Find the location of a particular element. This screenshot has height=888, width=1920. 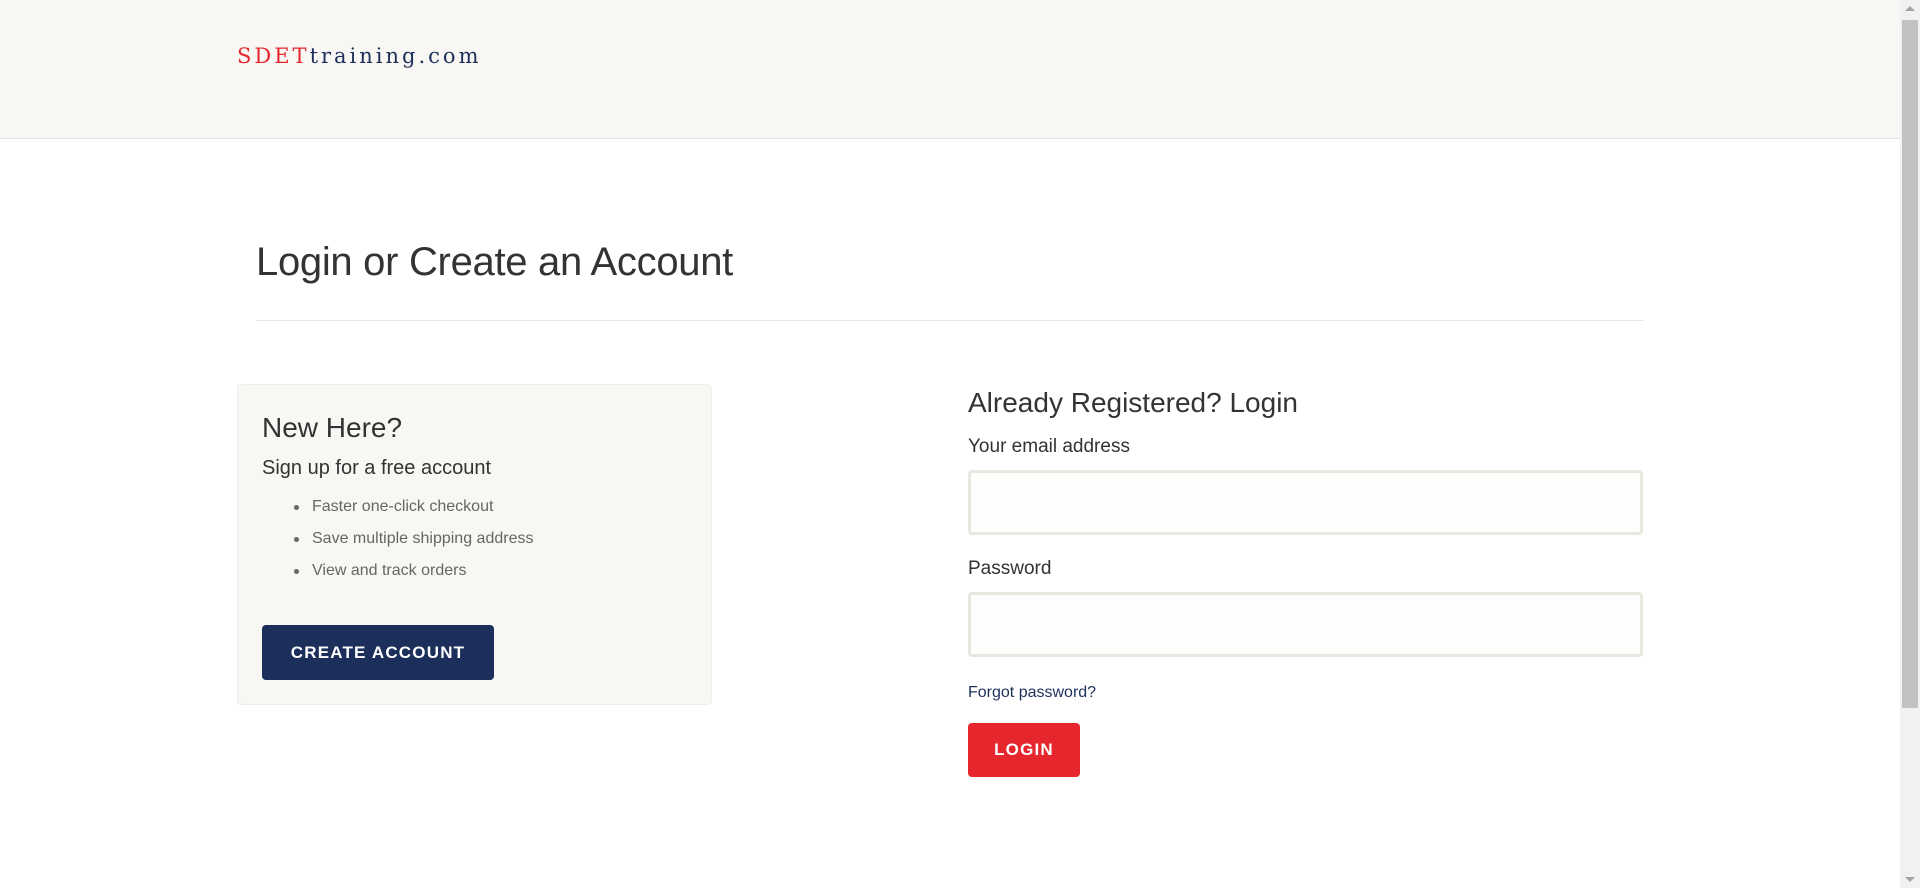

login-button: Login is located at coordinates (1024, 750).